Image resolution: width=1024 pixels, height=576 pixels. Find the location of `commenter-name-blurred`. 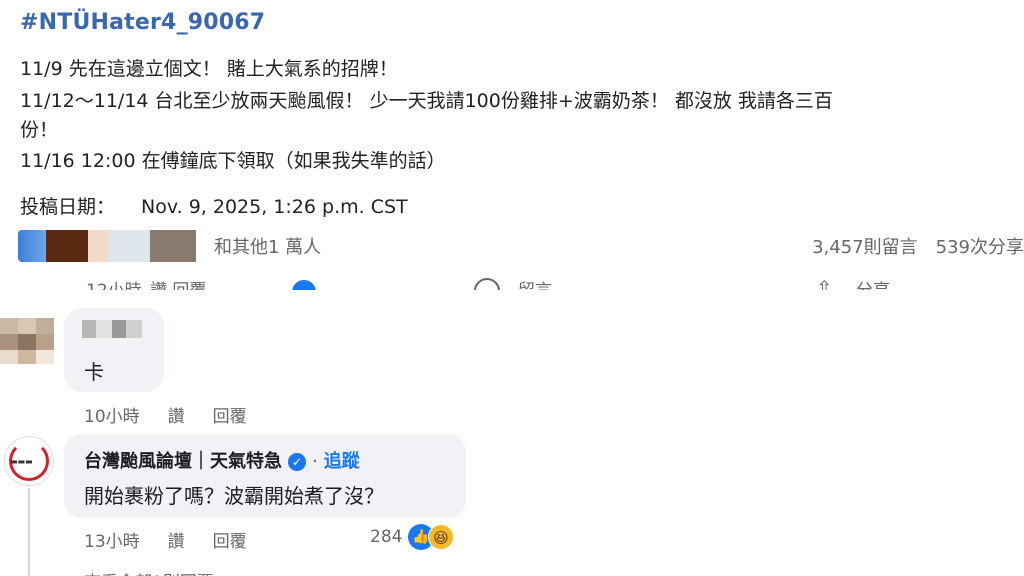

commenter-name-blurred is located at coordinates (112, 329).